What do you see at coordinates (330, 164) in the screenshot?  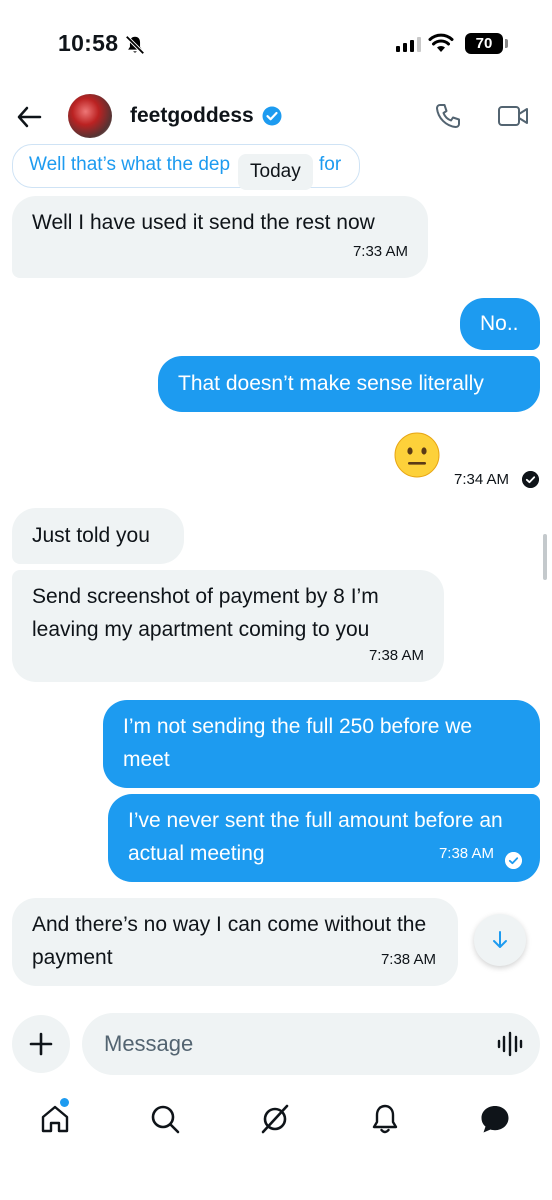 I see `quoted-text-end: for` at bounding box center [330, 164].